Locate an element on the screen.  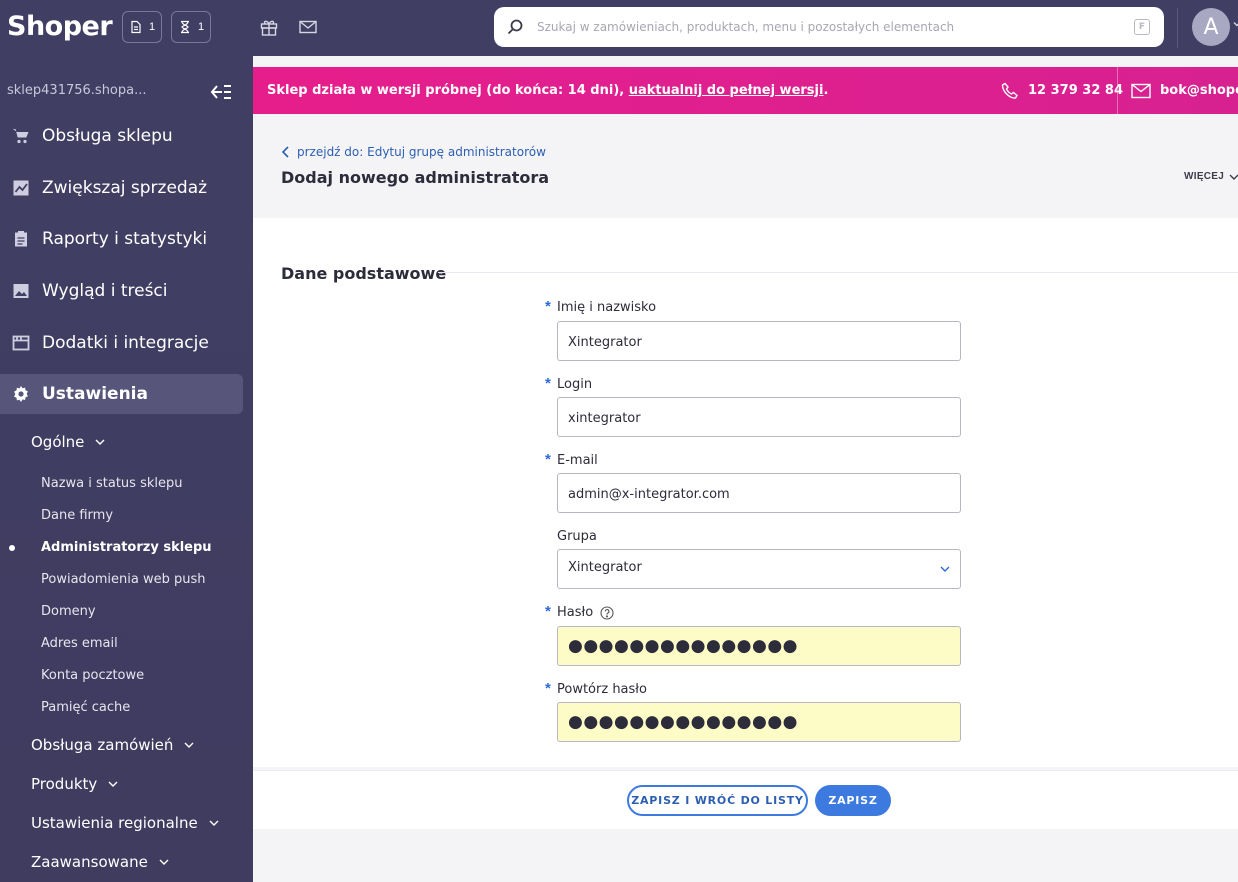
sidebar-group-label: Obsługa zamówień is located at coordinates (102, 745).